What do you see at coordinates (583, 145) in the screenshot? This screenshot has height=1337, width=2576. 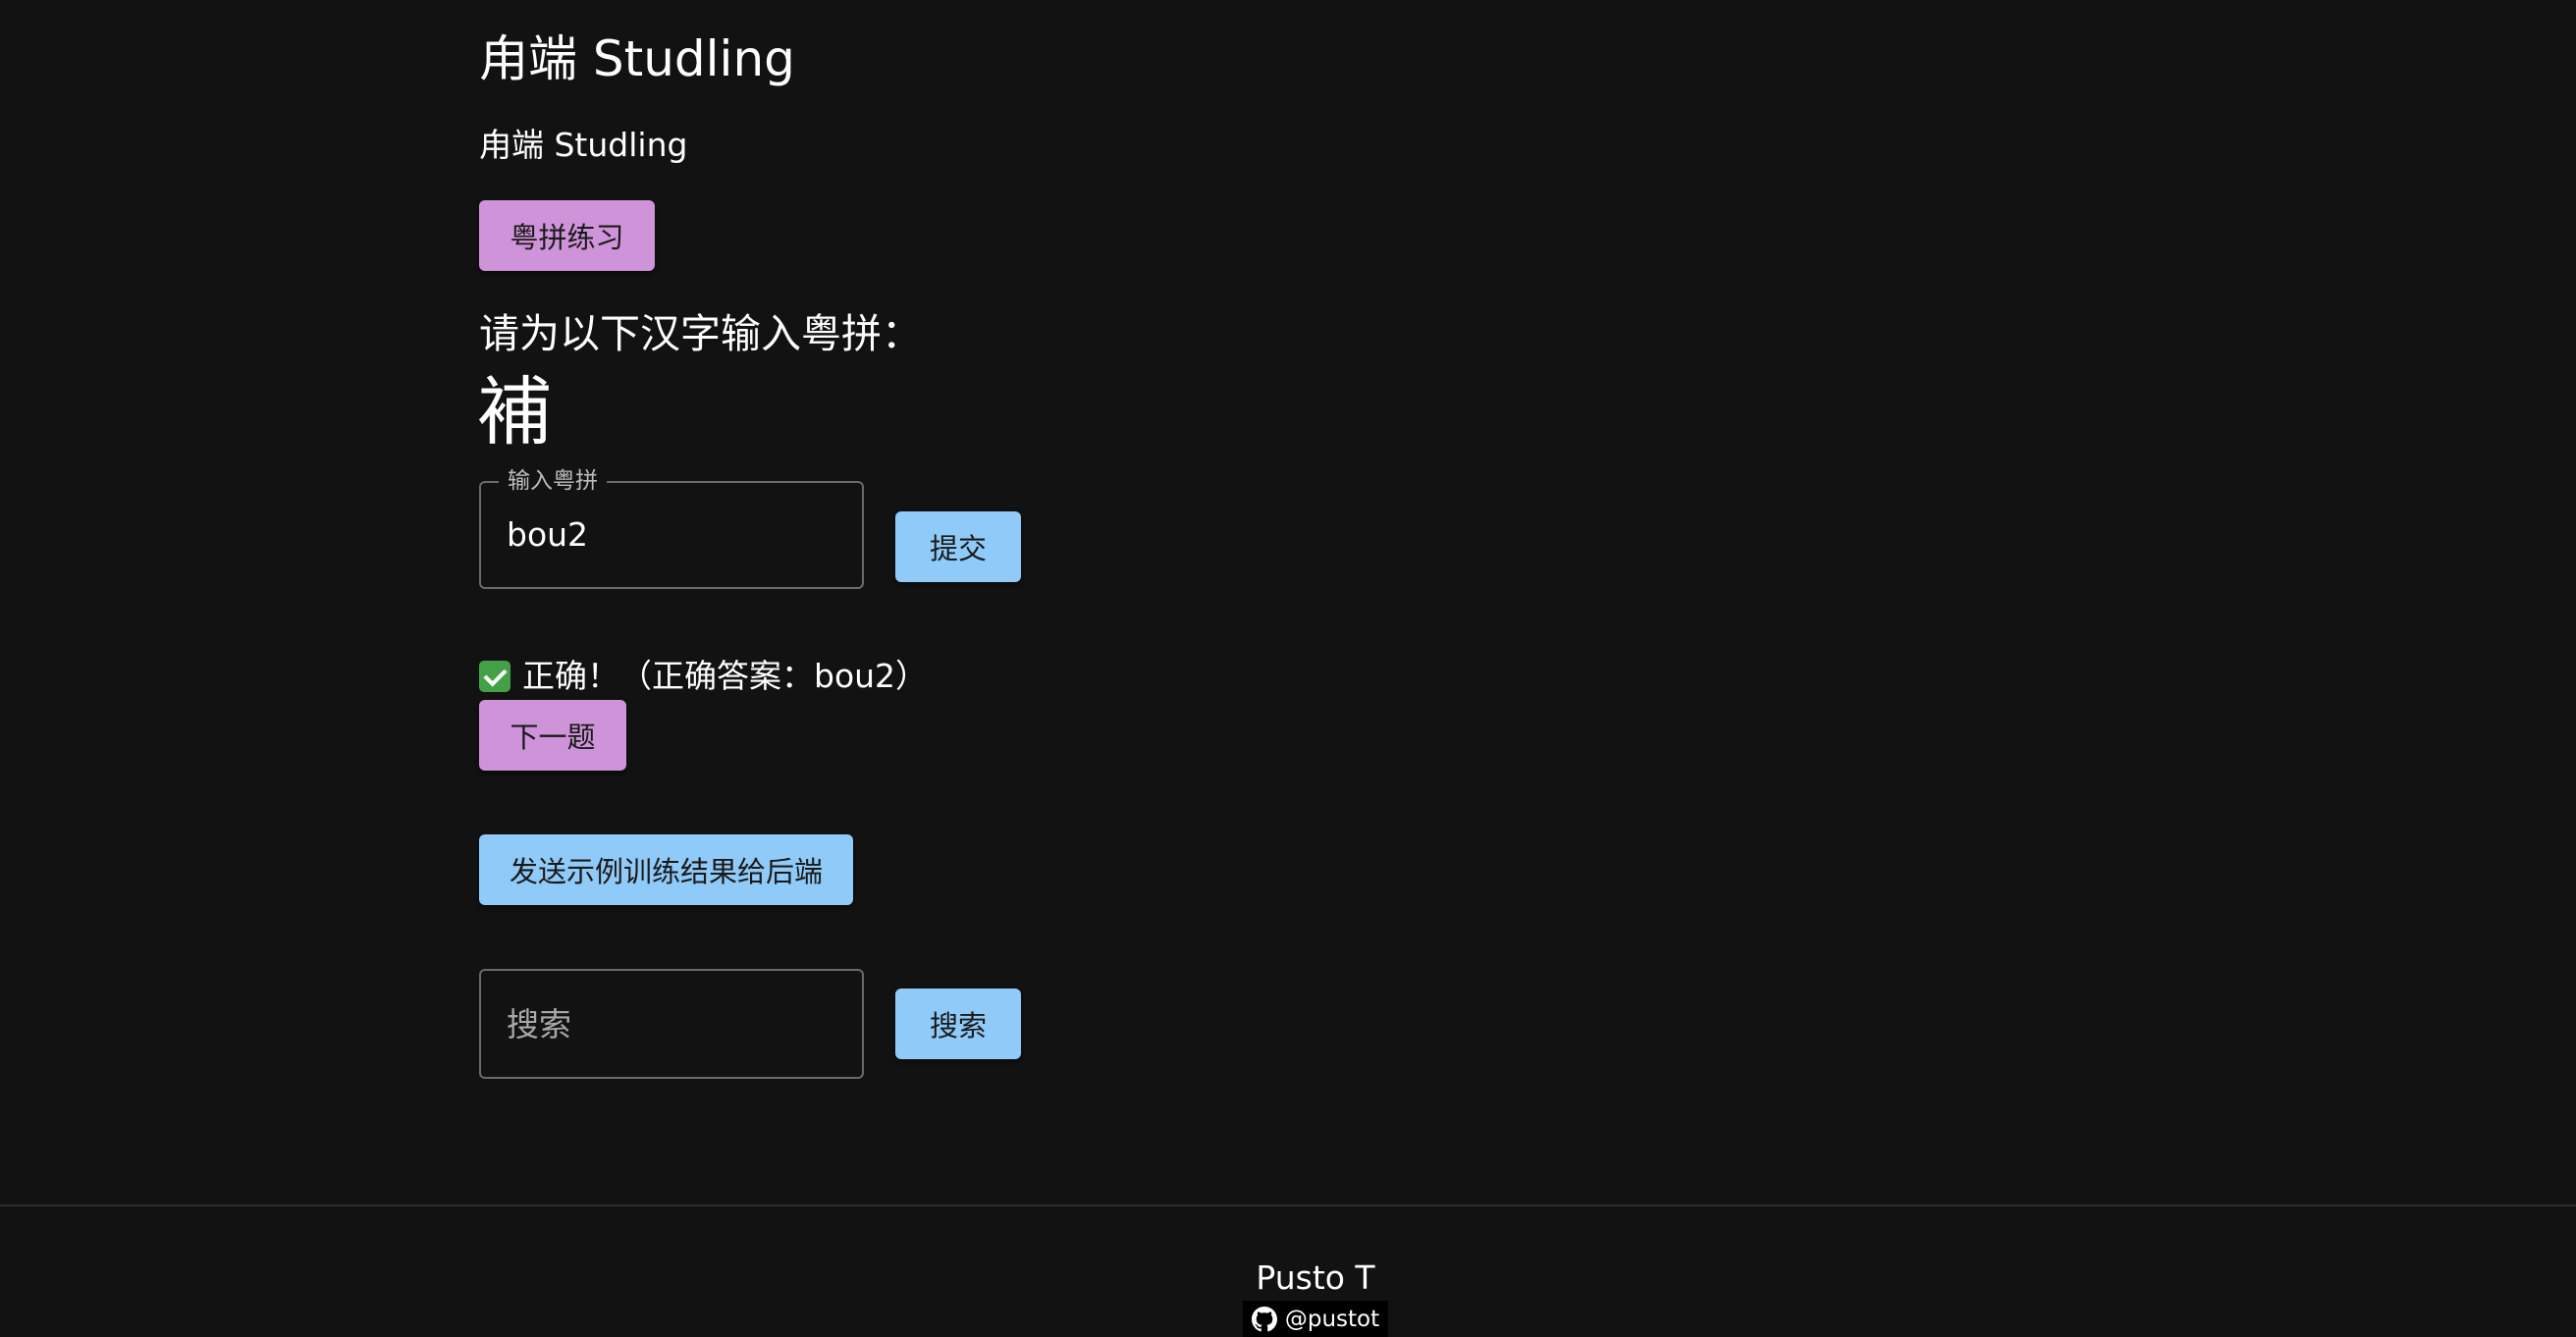 I see `app-subtitle: 甪端 Studling` at bounding box center [583, 145].